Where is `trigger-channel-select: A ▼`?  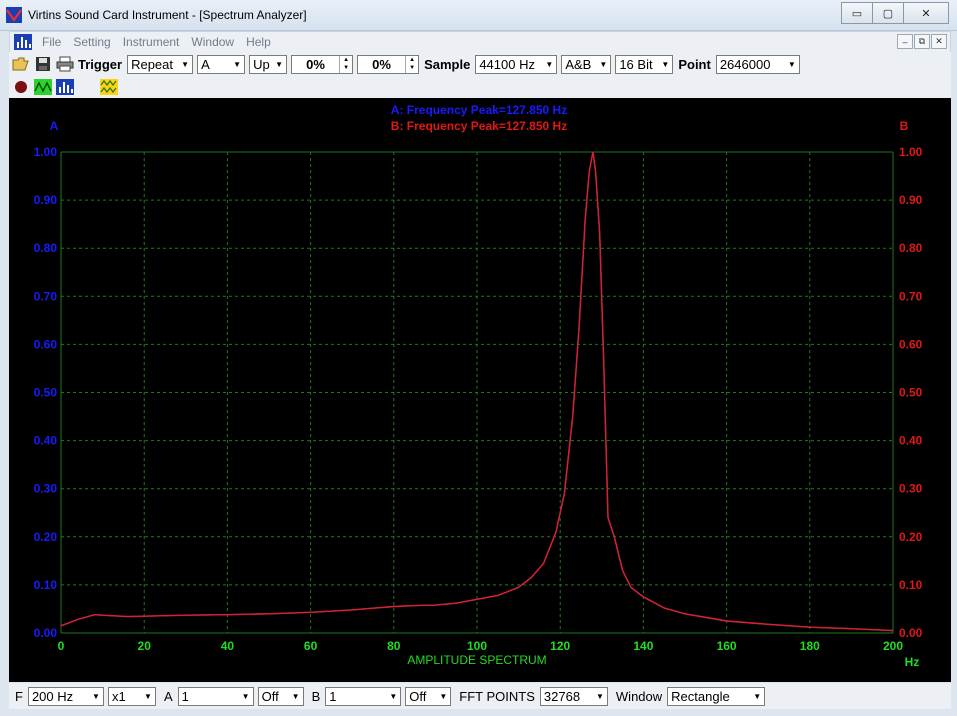
trigger-channel-select: A ▼ is located at coordinates (221, 64).